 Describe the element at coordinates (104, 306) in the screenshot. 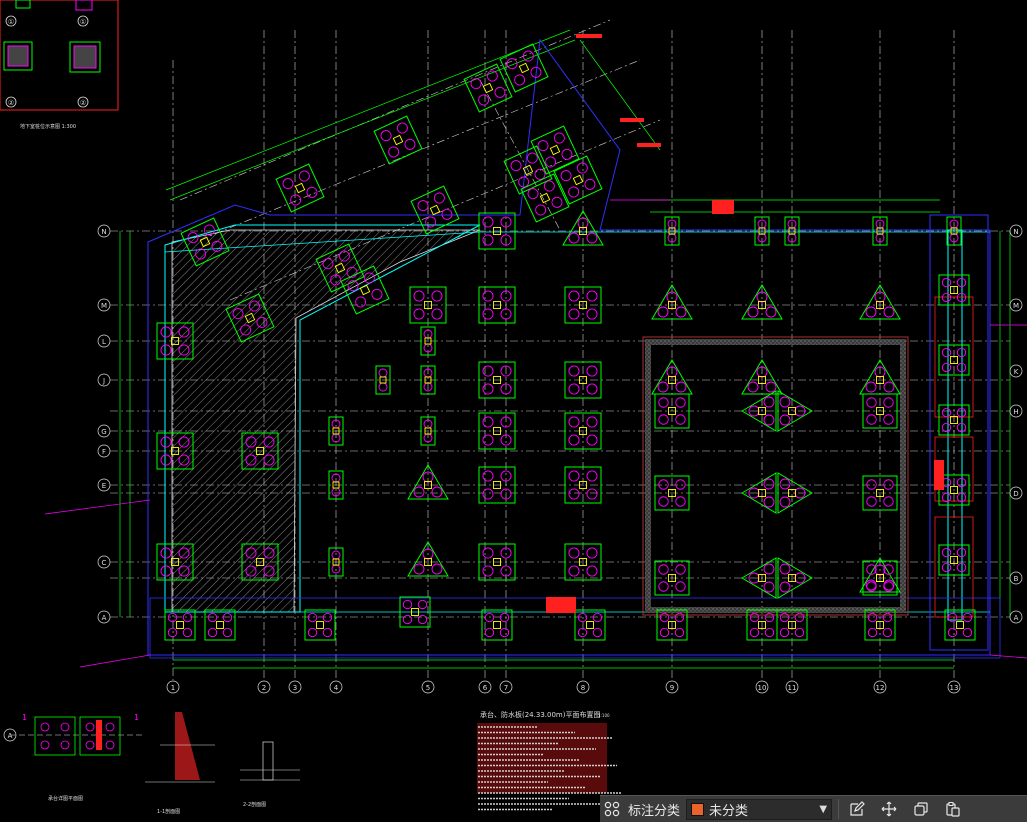

I see `axis-label: M` at that location.